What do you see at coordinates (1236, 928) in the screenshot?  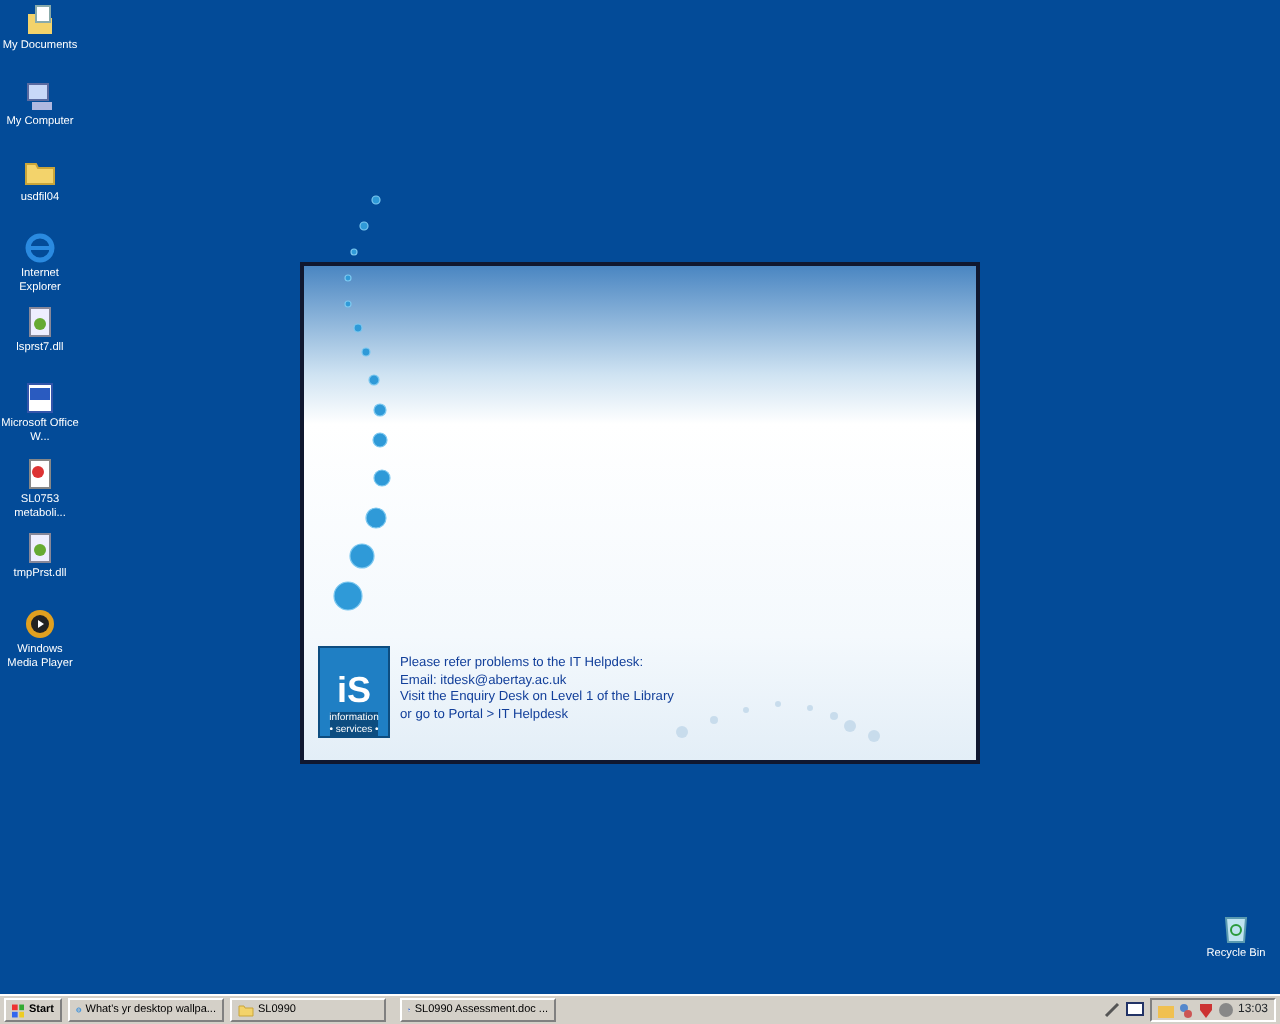 I see `recycle-bin-icon` at bounding box center [1236, 928].